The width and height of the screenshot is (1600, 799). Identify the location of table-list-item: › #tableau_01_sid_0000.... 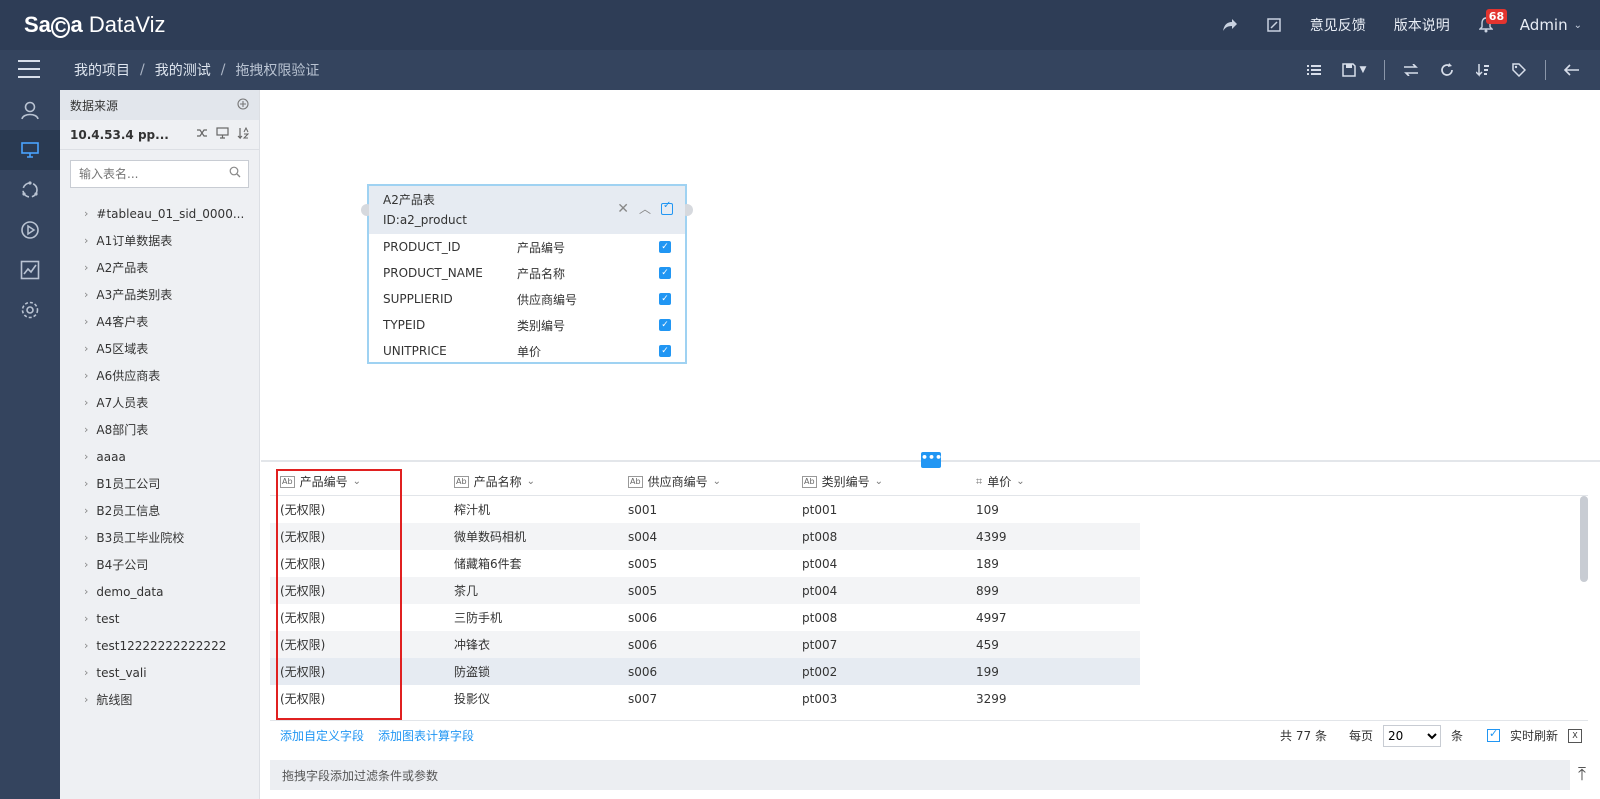
(159, 213).